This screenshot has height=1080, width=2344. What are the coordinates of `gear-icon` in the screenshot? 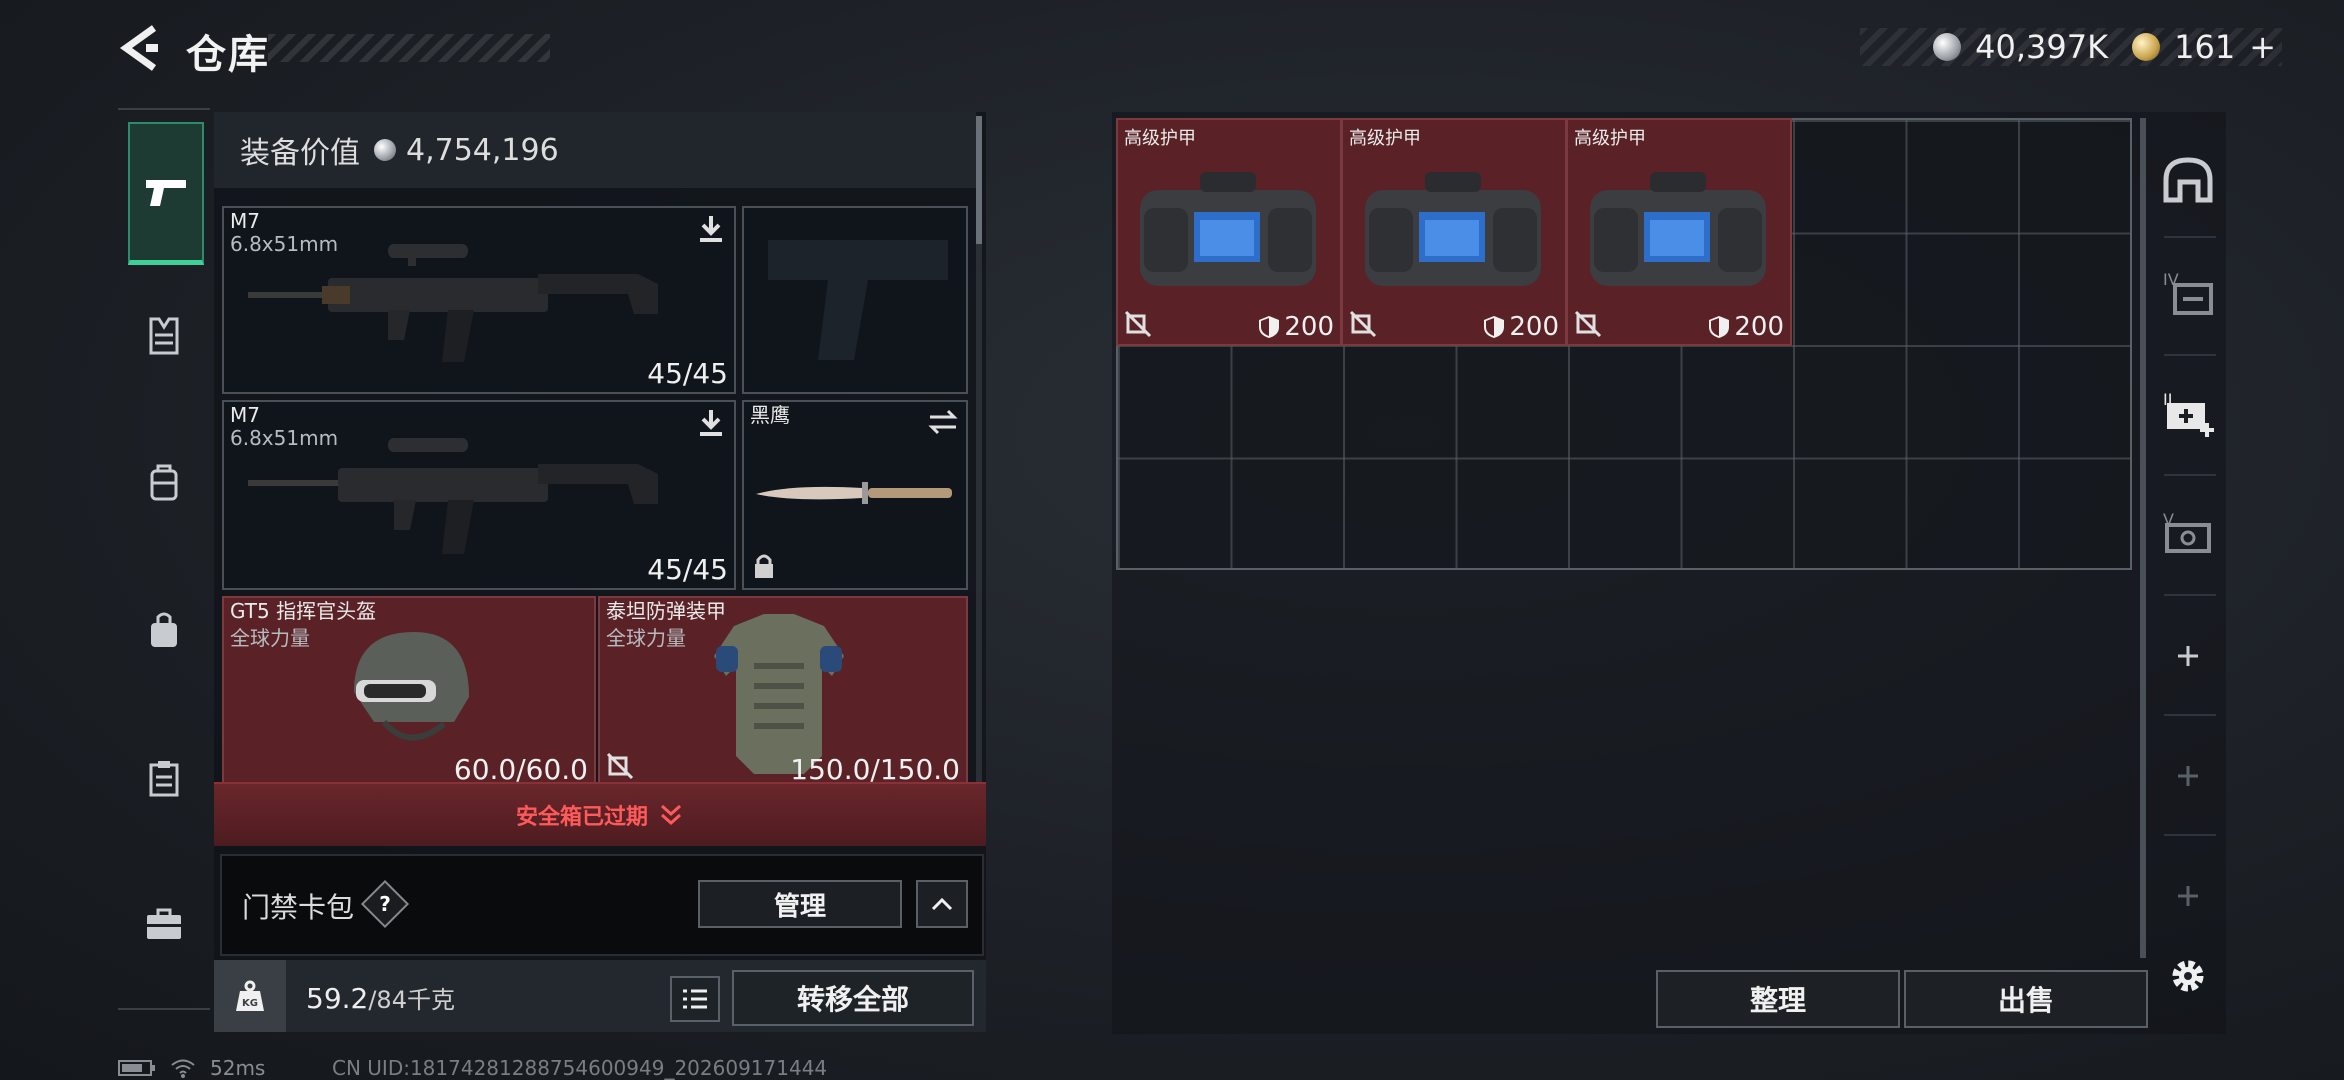 It's located at (2188, 976).